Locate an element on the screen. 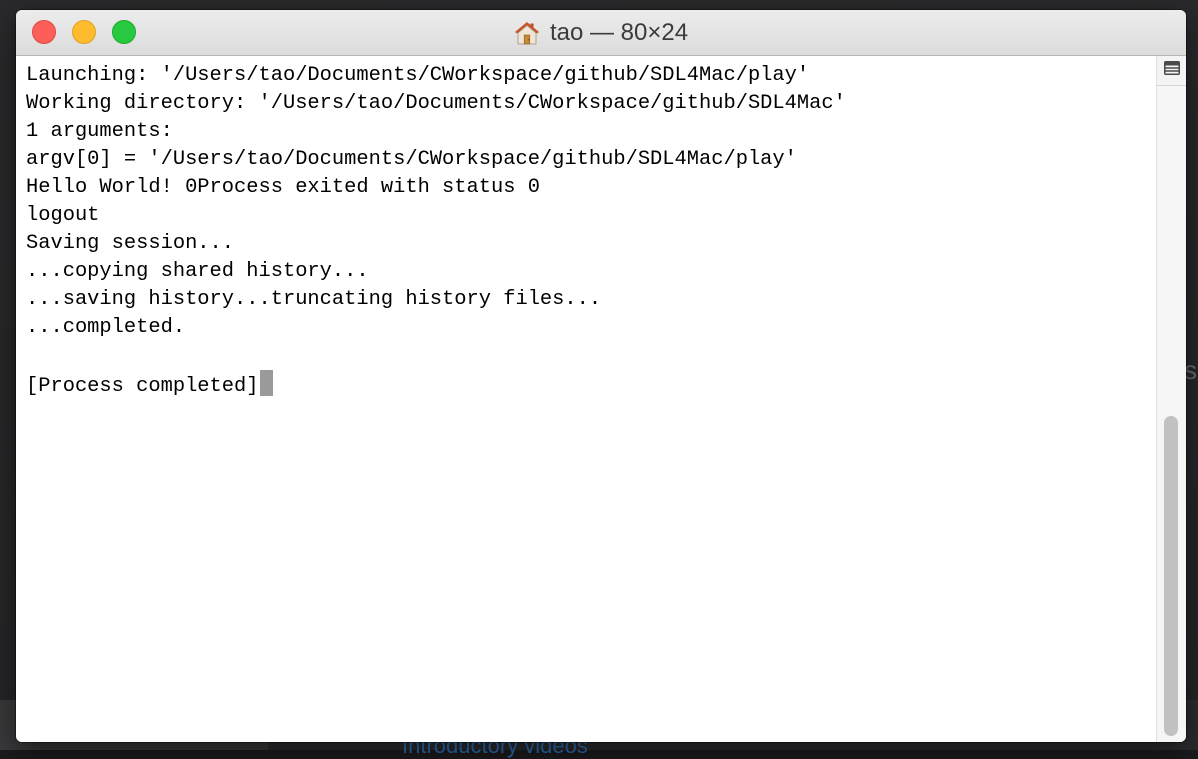  text-cursor is located at coordinates (266, 383).